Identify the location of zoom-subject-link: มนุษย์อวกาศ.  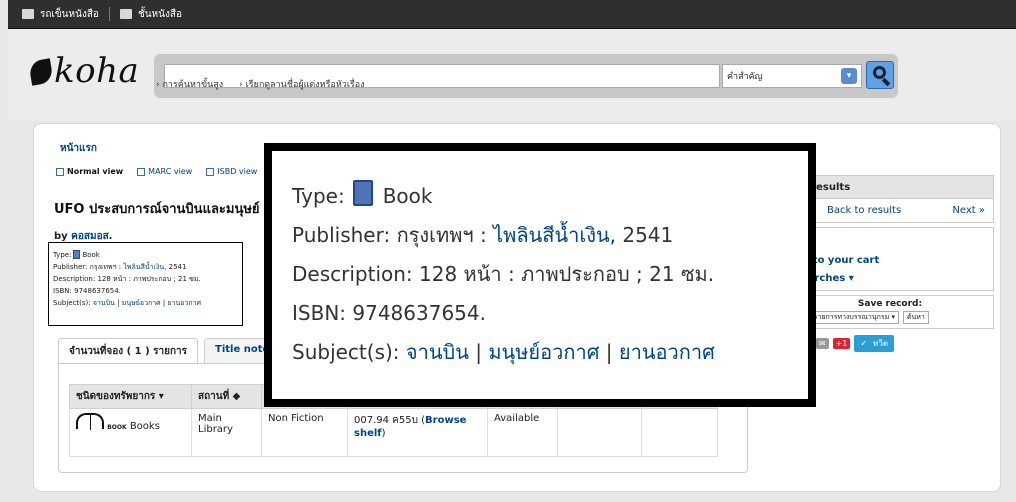
(543, 352).